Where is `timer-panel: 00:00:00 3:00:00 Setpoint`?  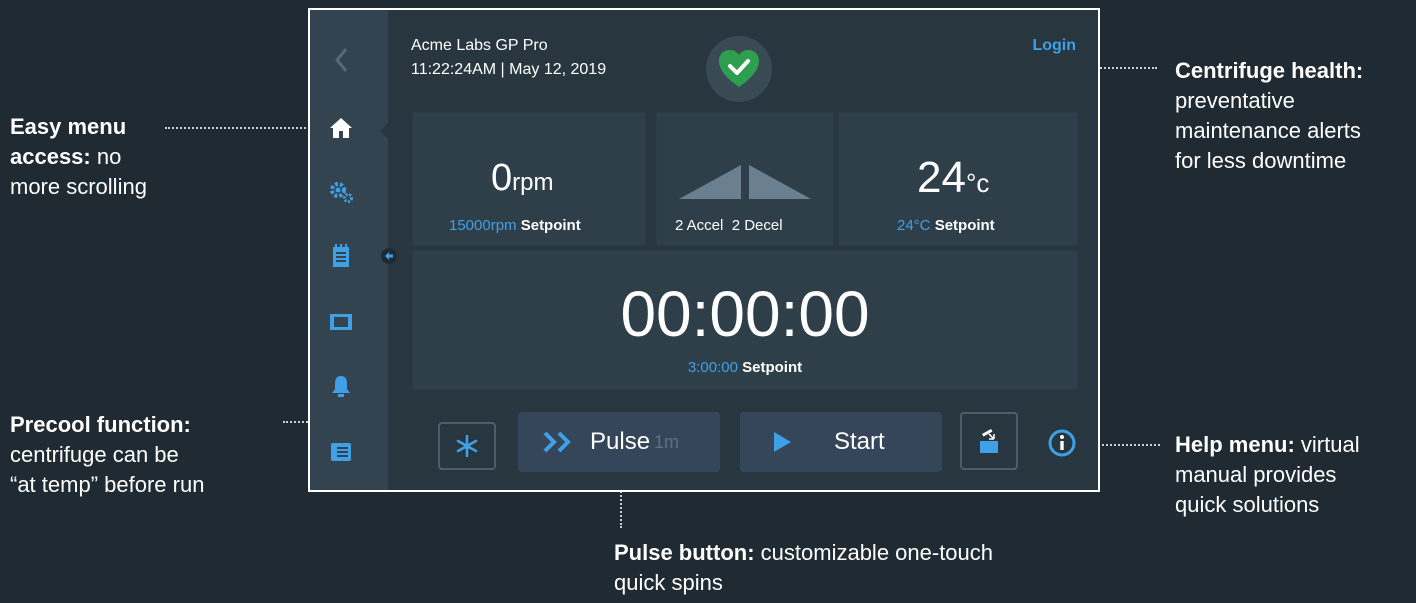
timer-panel: 00:00:00 3:00:00 Setpoint is located at coordinates (745, 320).